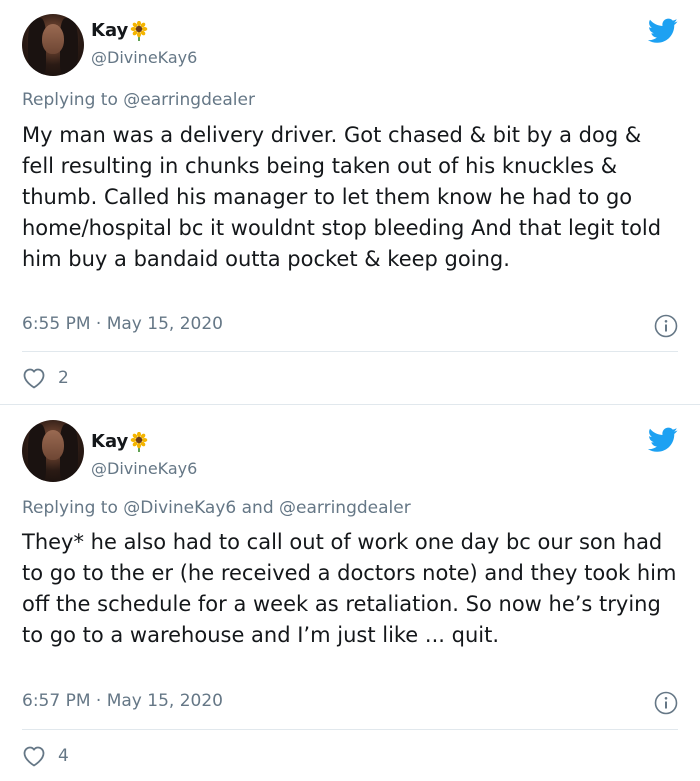  I want to click on like-count: 2, so click(63, 378).